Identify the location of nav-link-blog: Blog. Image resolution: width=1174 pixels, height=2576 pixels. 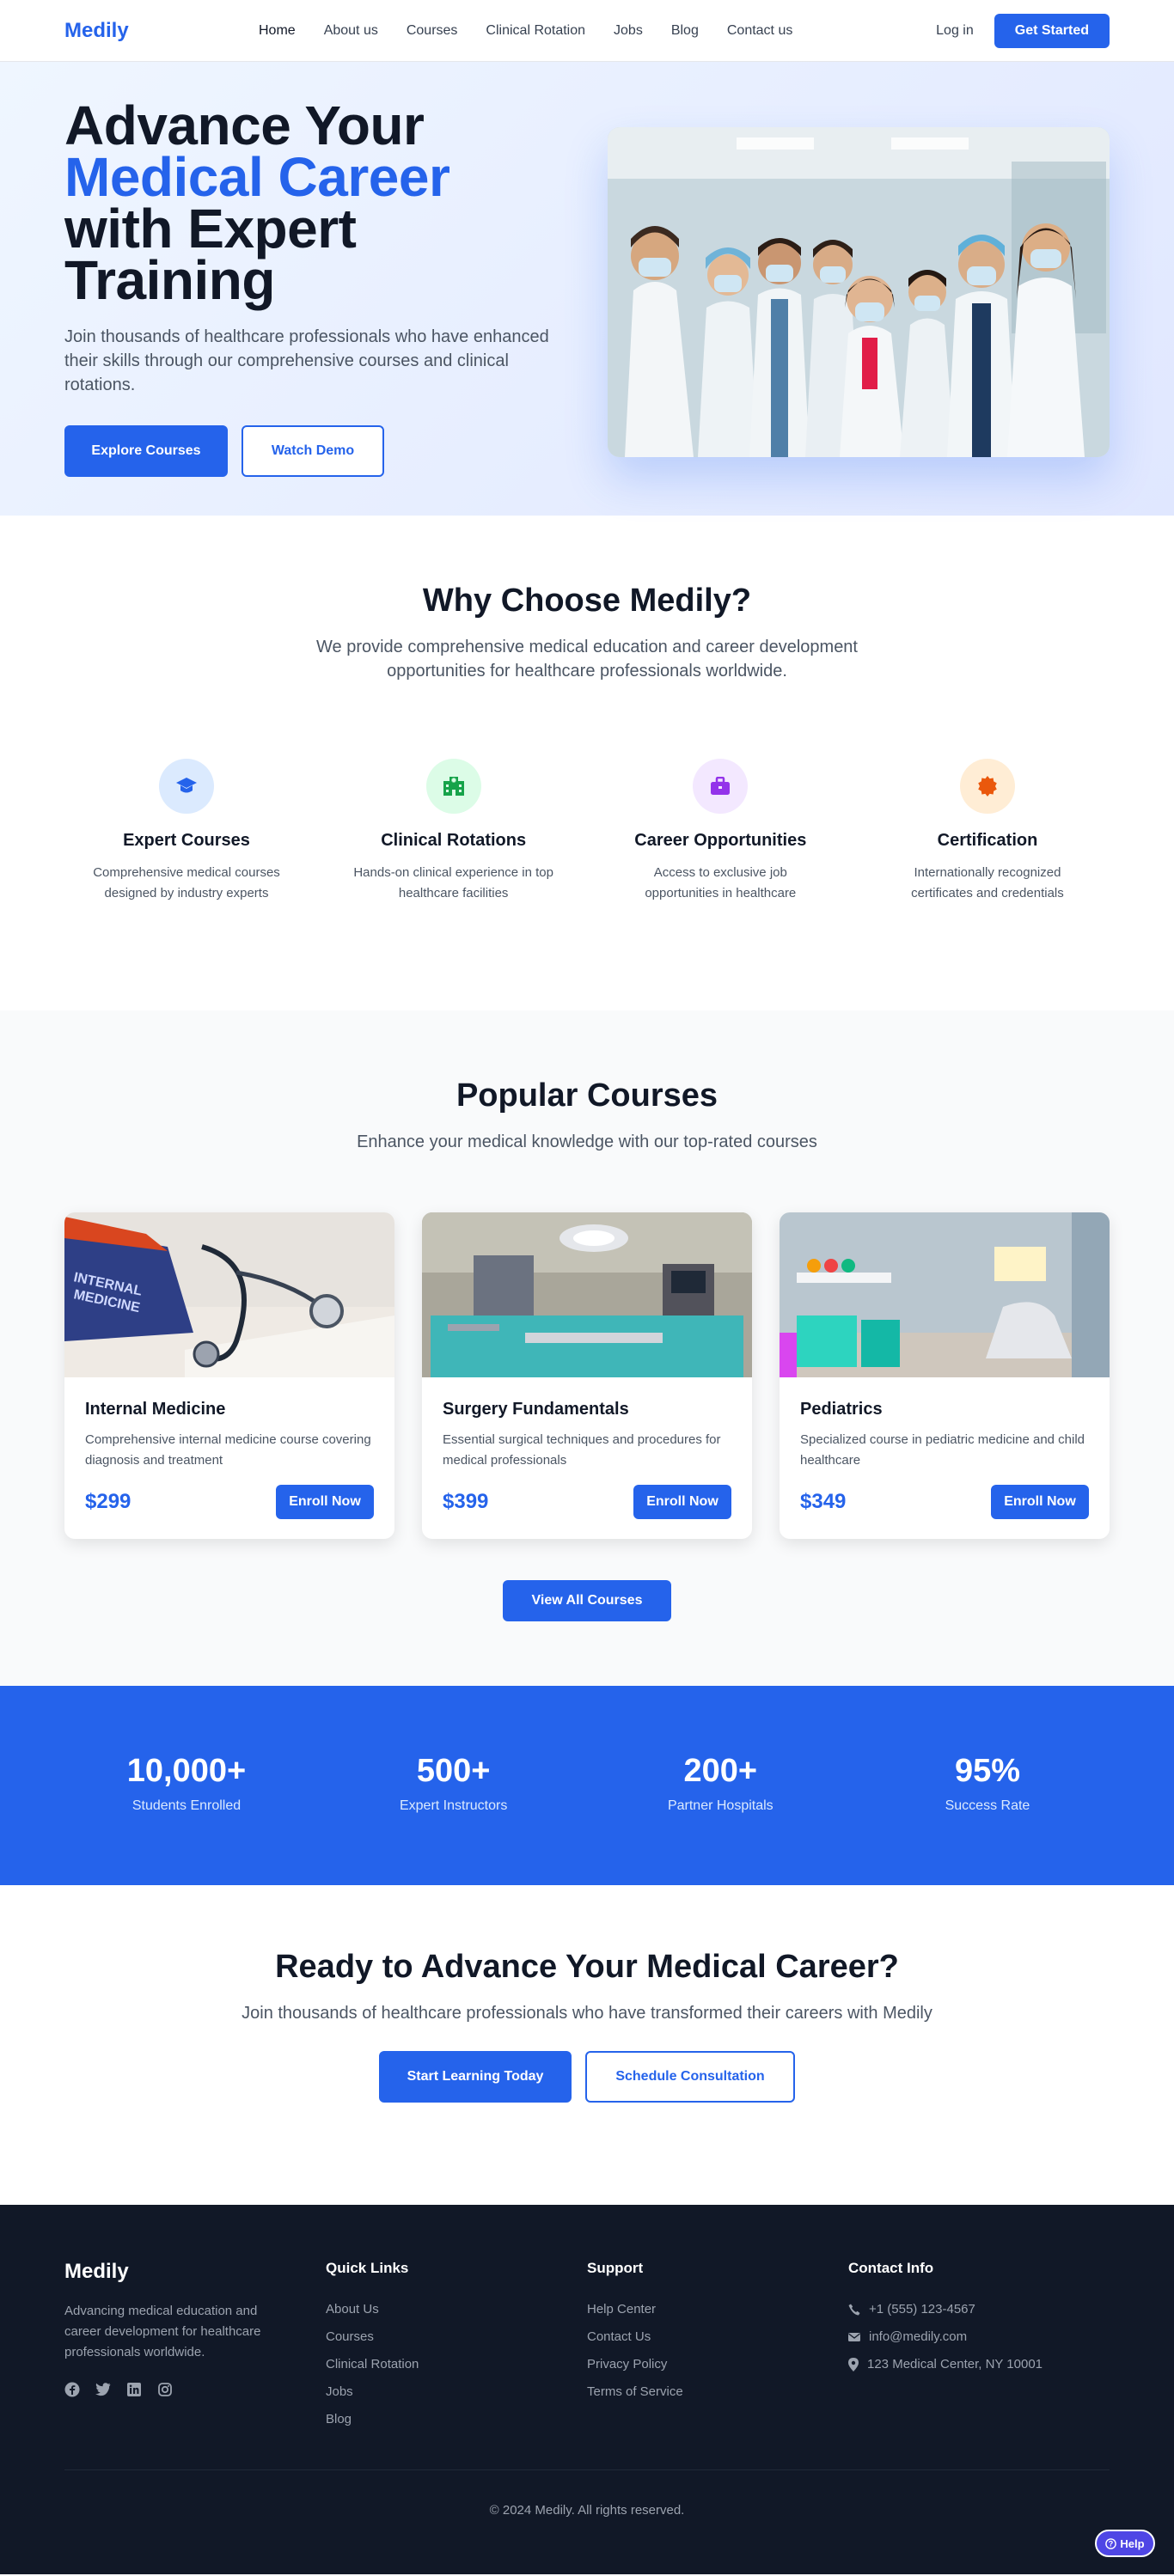
(685, 31).